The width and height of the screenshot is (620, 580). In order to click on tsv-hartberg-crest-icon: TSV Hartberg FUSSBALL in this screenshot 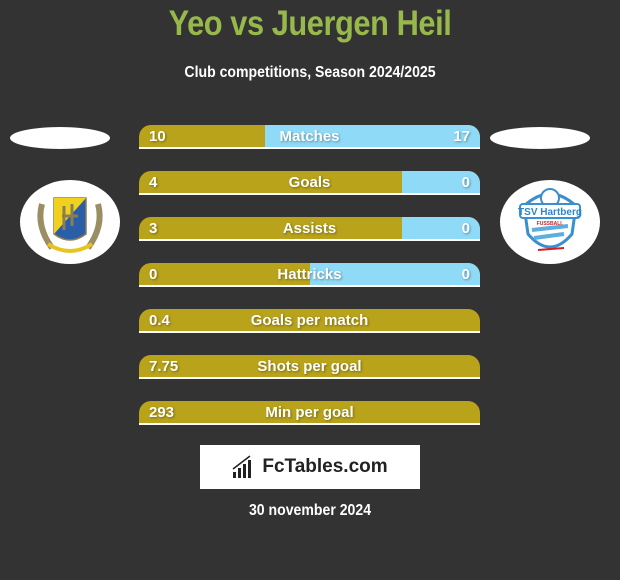, I will do `click(550, 219)`.